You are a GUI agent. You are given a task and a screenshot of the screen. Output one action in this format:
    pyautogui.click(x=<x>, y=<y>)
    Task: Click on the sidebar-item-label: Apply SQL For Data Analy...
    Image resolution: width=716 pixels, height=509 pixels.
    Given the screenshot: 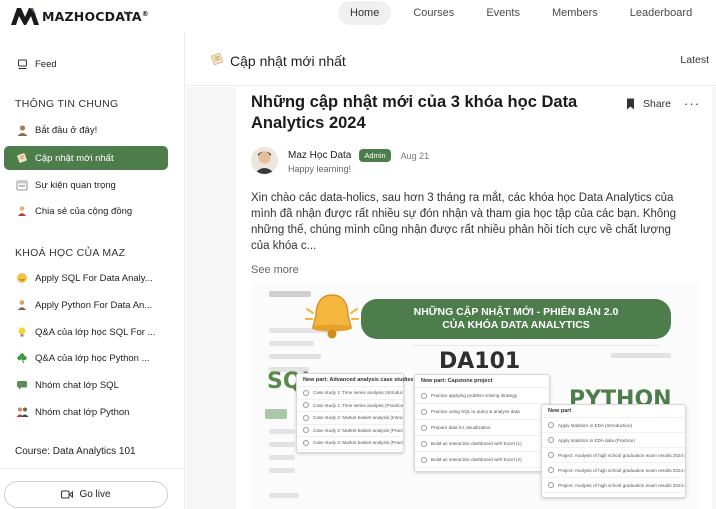 What is the action you would take?
    pyautogui.click(x=94, y=278)
    